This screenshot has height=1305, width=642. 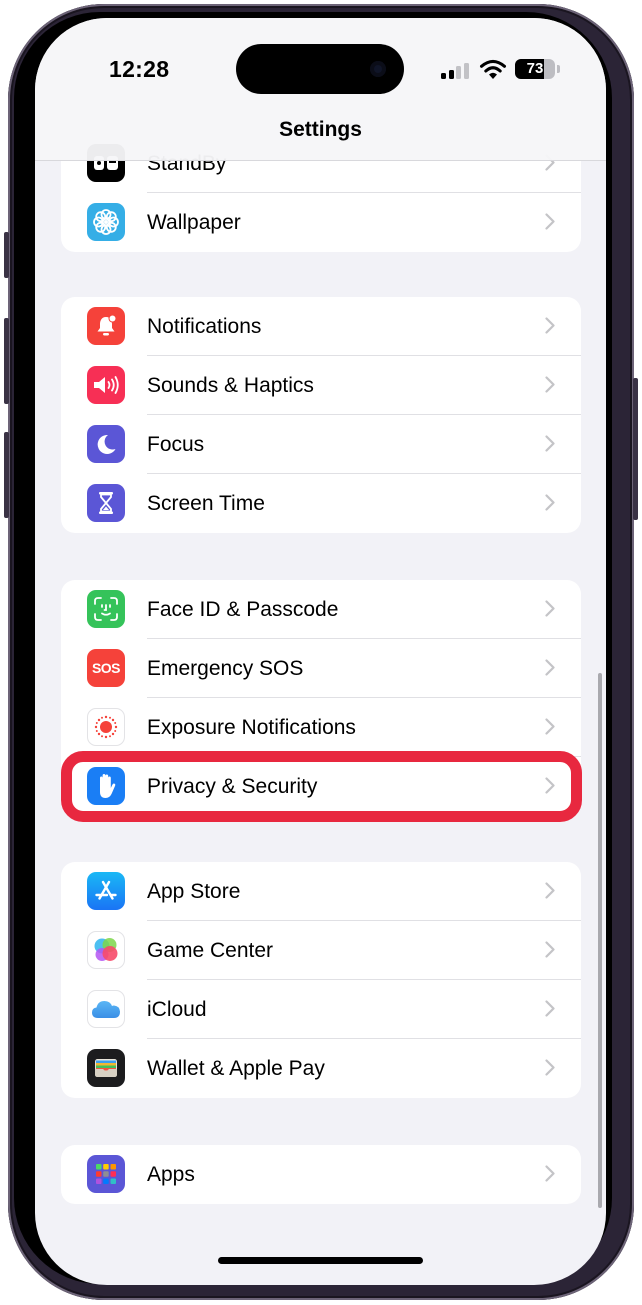 I want to click on battery-icon: 73, so click(x=537, y=69).